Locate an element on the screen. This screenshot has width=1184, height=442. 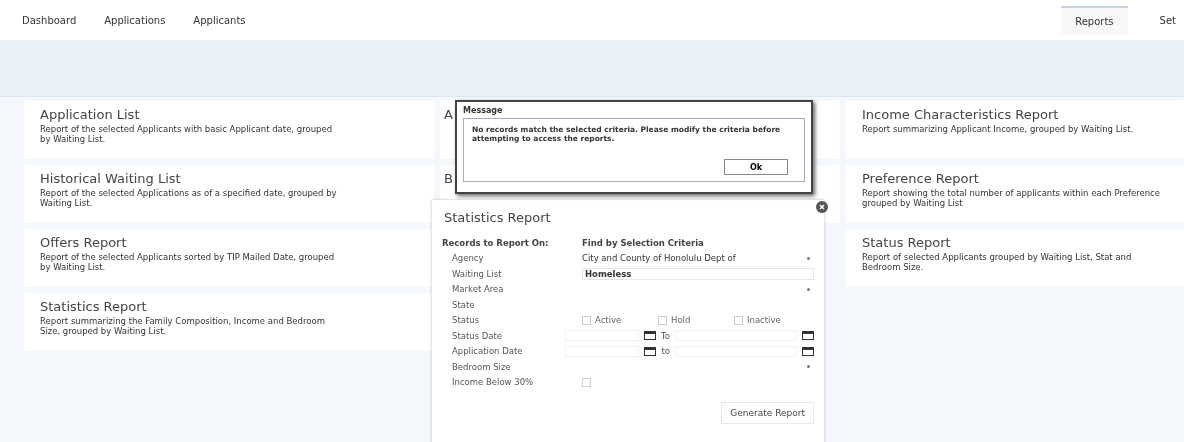
nav-link: Dashboard is located at coordinates (49, 20).